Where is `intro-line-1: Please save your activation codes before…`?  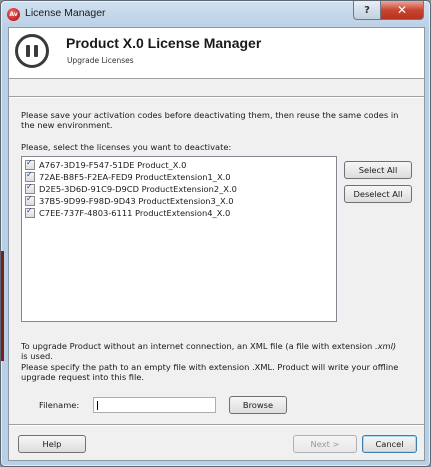
intro-line-1: Please save your activation codes before… is located at coordinates (210, 115).